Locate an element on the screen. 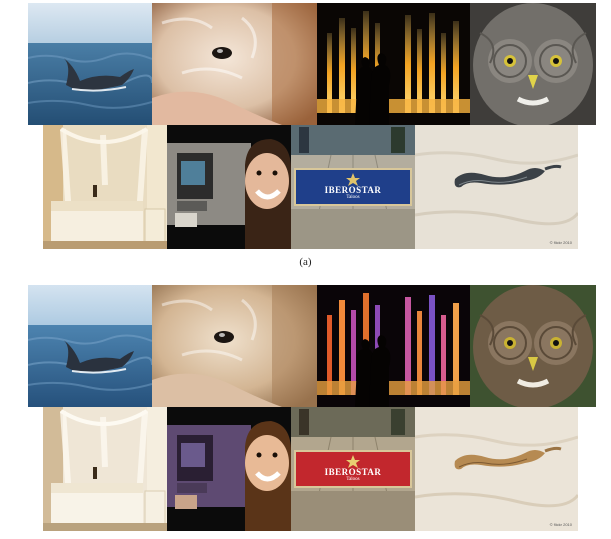 The width and height of the screenshot is (611, 539). fountain-silhouette-photo-a is located at coordinates (393, 64).